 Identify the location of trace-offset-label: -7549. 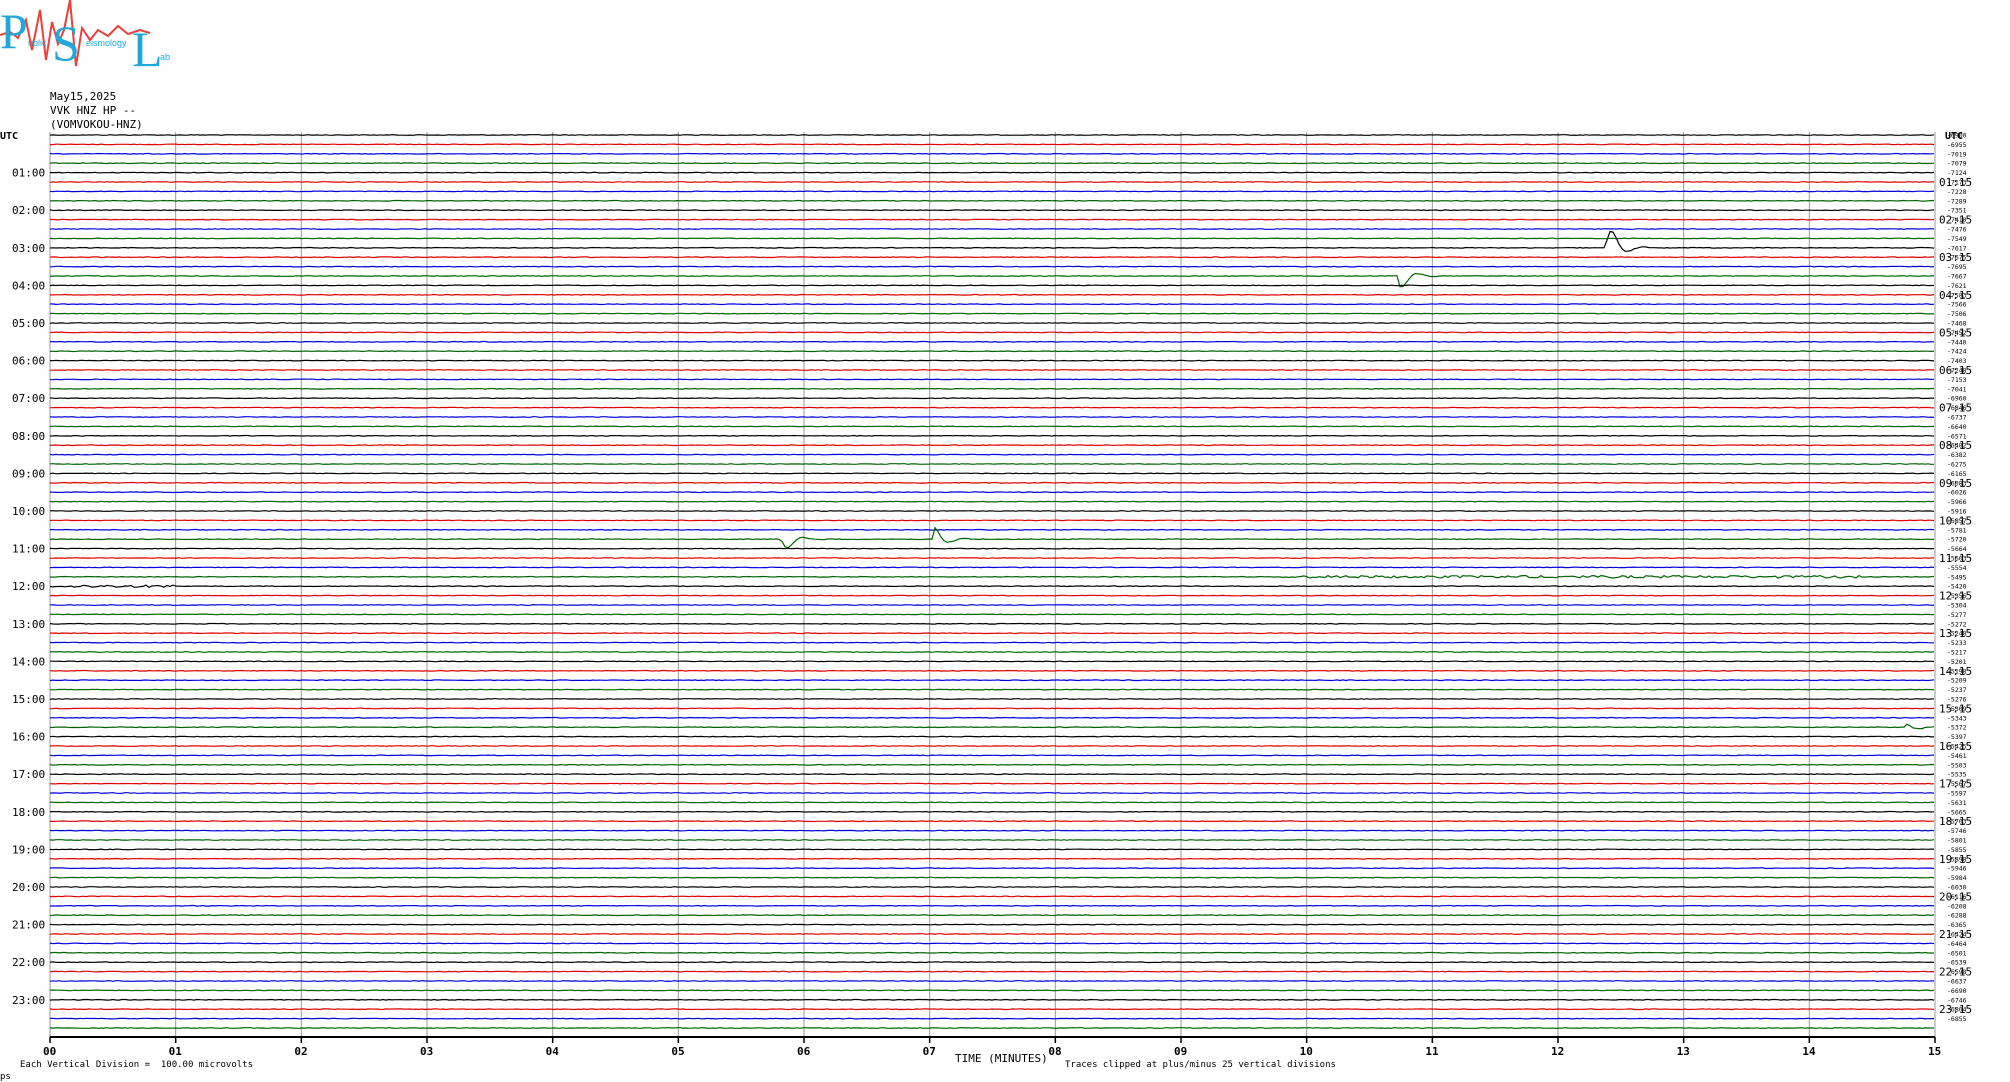
(1957, 239).